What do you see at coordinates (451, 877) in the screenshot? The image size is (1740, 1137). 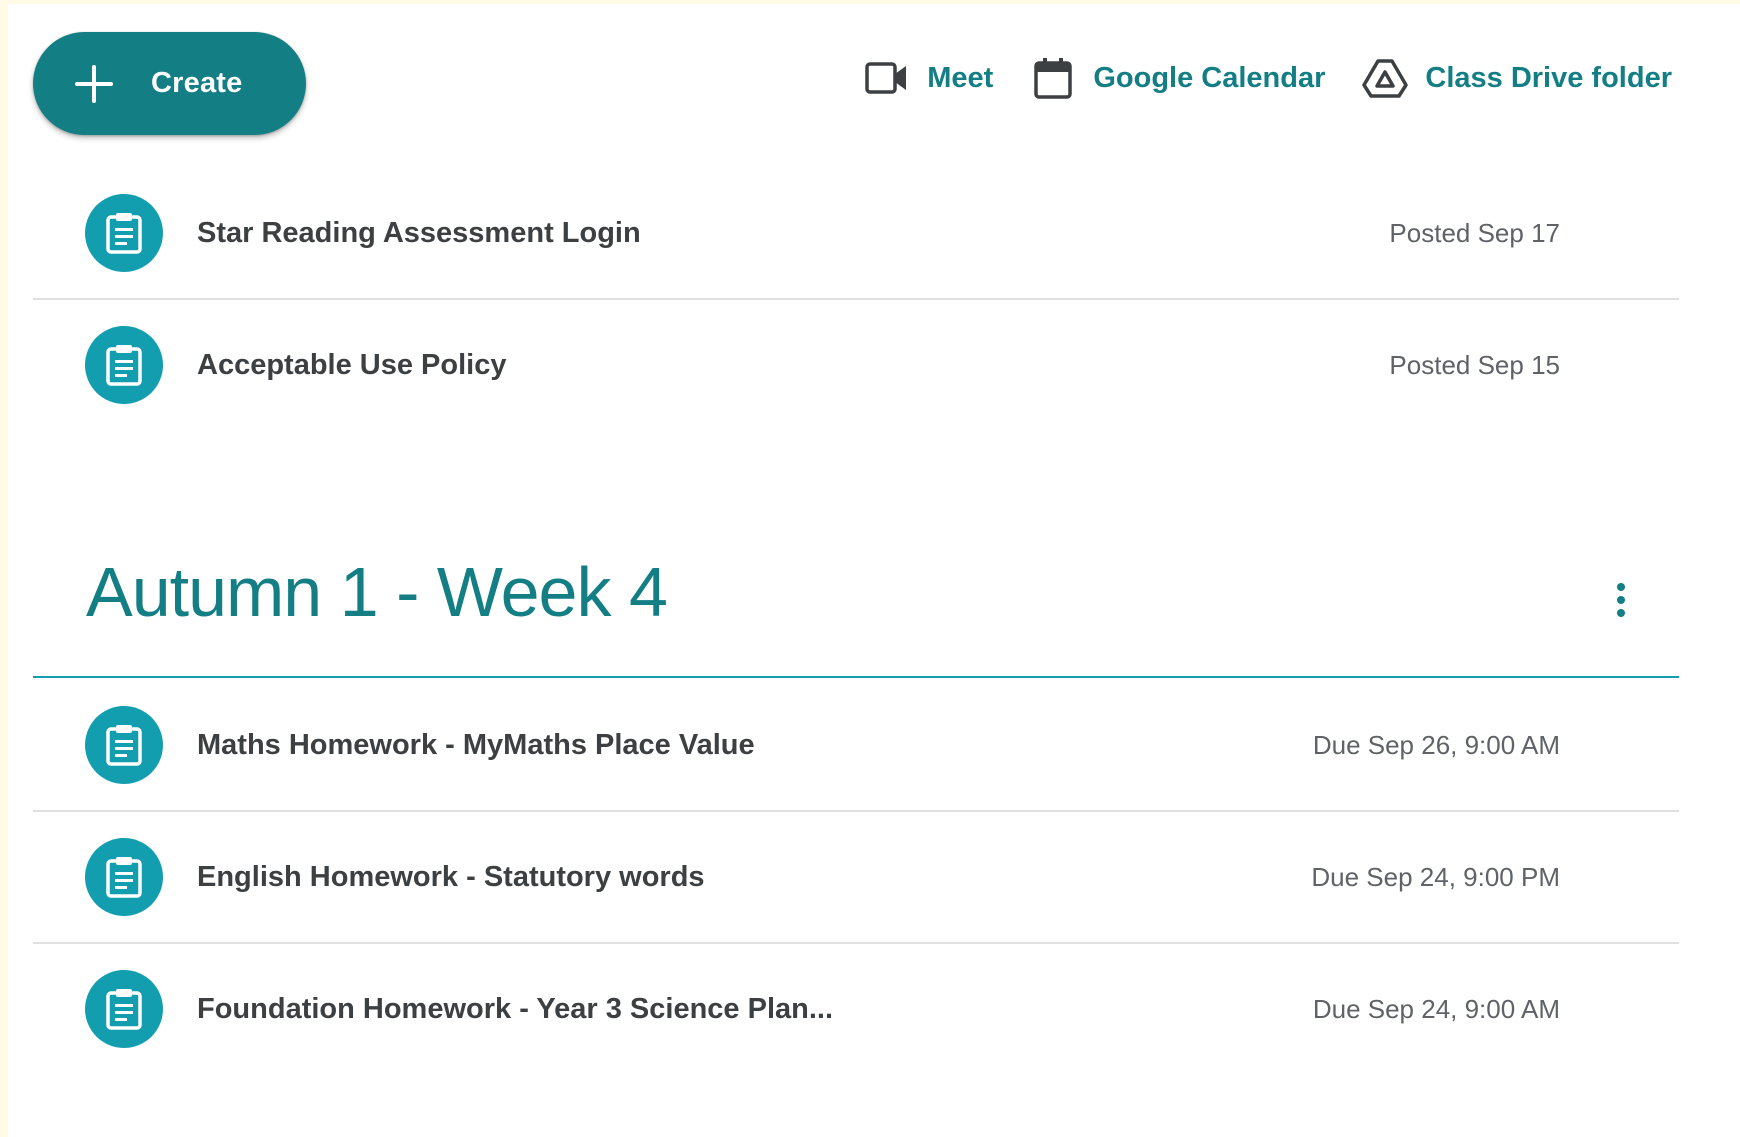 I see `item-title: English Homework - Statutory words` at bounding box center [451, 877].